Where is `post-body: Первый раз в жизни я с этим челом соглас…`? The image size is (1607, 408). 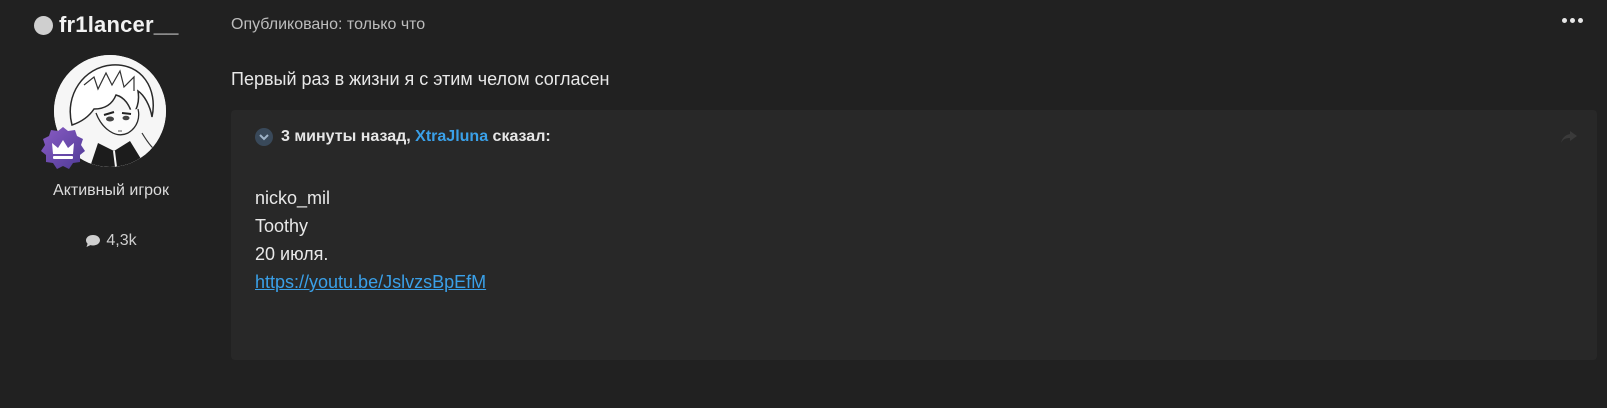 post-body: Первый раз в жизни я с этим челом соглас… is located at coordinates (420, 79).